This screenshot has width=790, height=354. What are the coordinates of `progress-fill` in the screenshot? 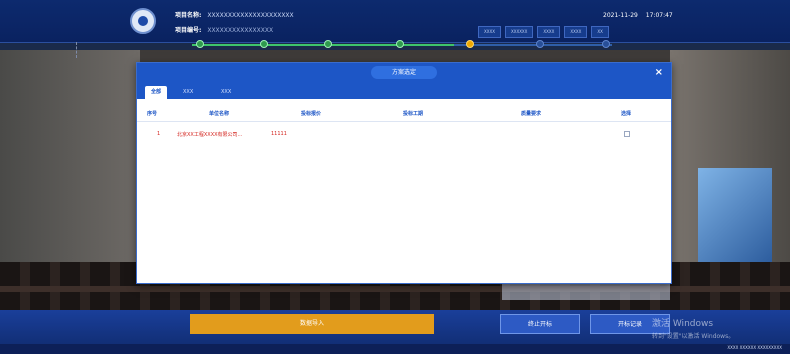 It's located at (323, 45).